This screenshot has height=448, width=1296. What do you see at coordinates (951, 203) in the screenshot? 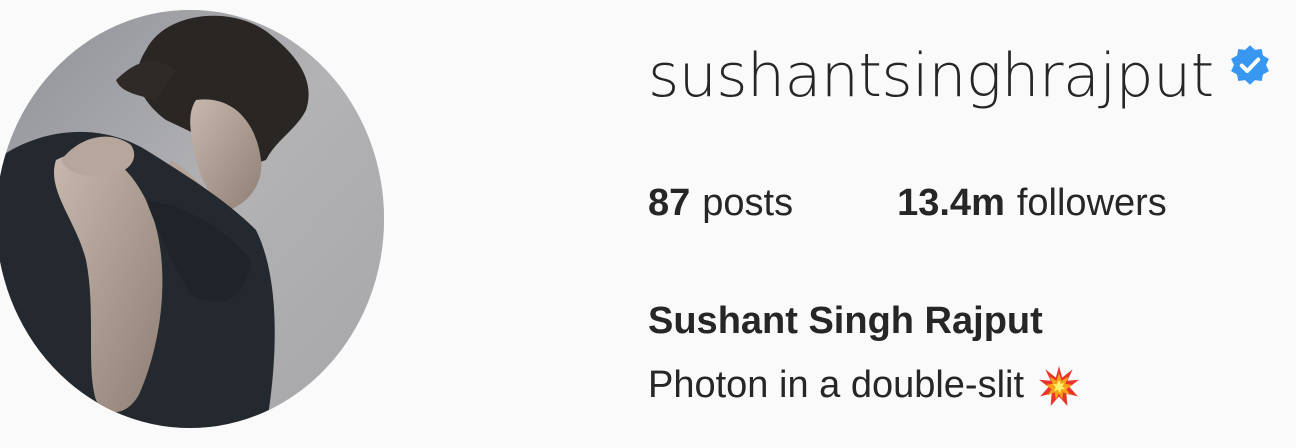
I see `followers-count: 13.4m` at bounding box center [951, 203].